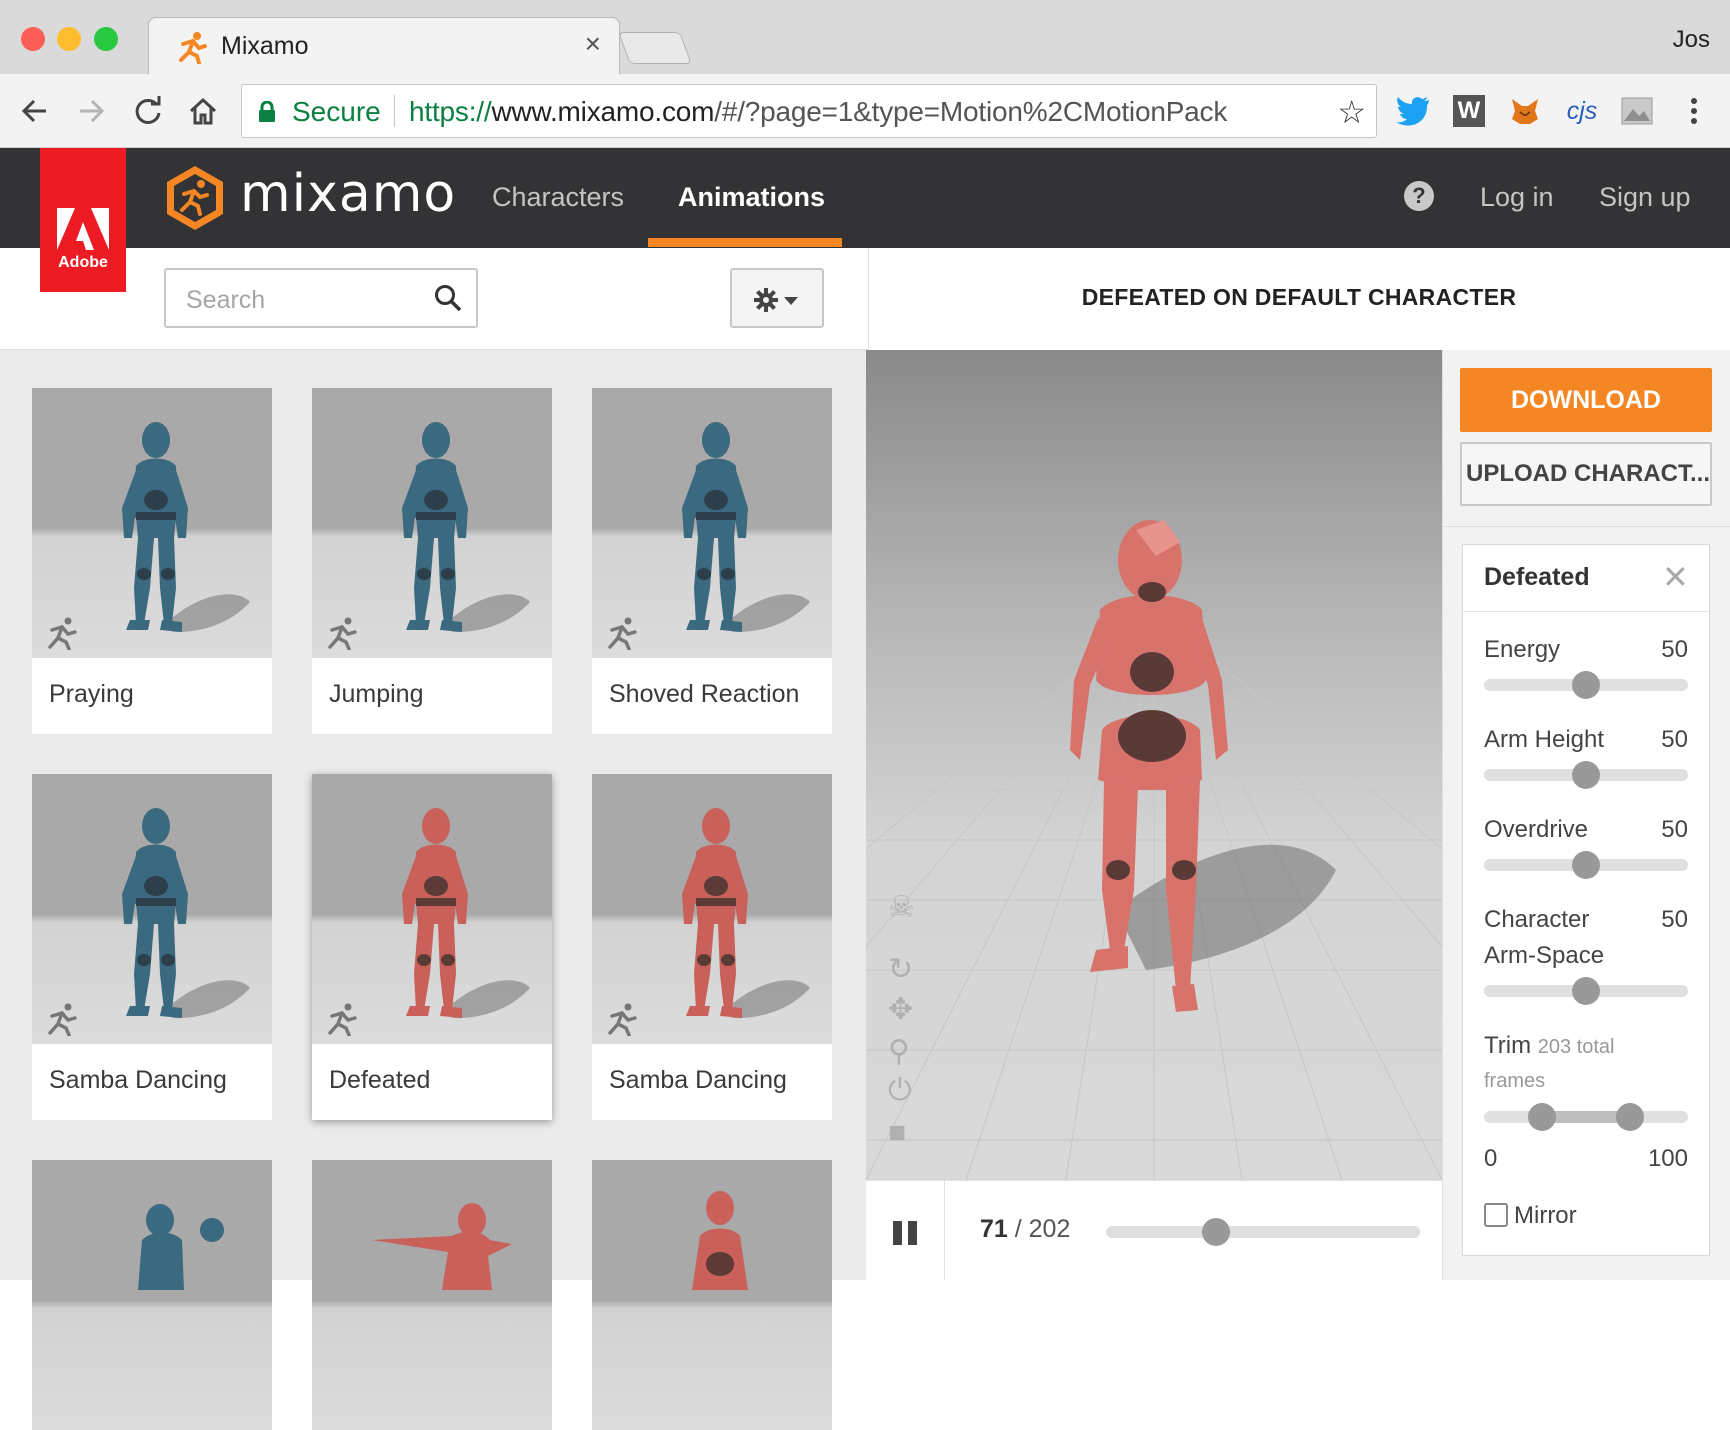 Image resolution: width=1730 pixels, height=1430 pixels. Describe the element at coordinates (971, 111) in the screenshot. I see `url-path: /#/?page=1&type=Motion%2CMotionPack` at that location.